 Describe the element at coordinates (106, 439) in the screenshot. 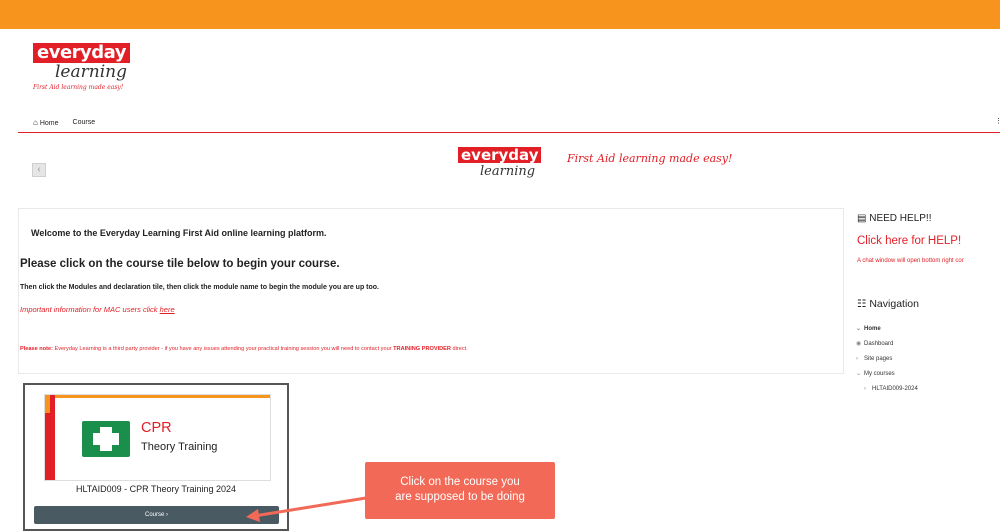

I see `first-aid-cross-icon` at that location.